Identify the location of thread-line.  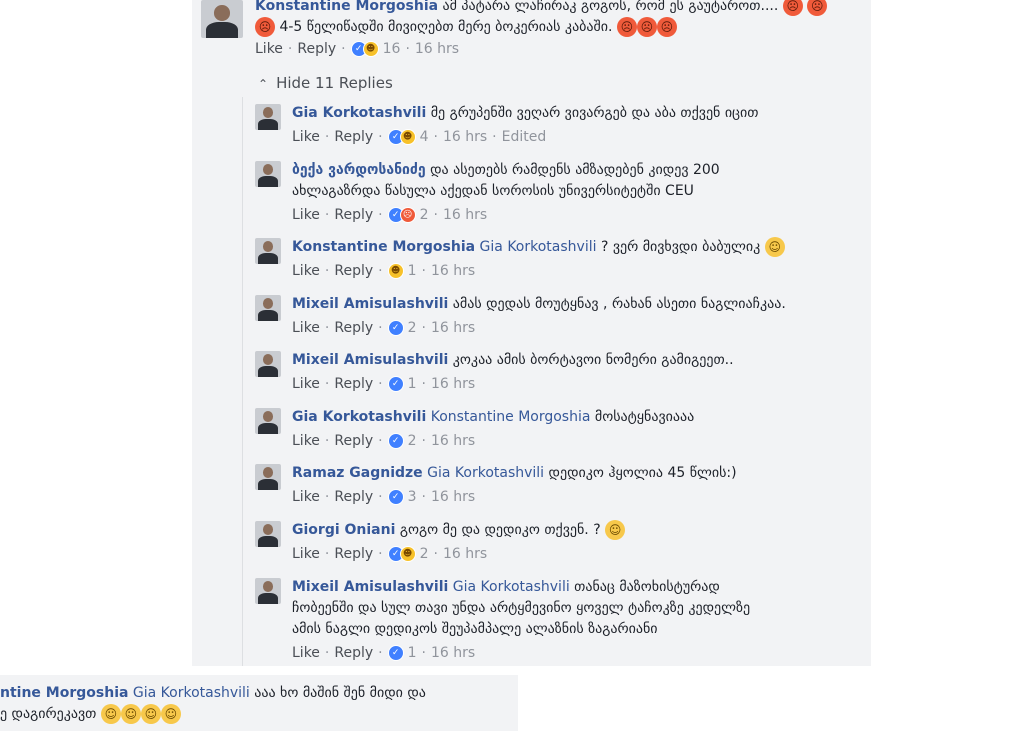
(242, 381).